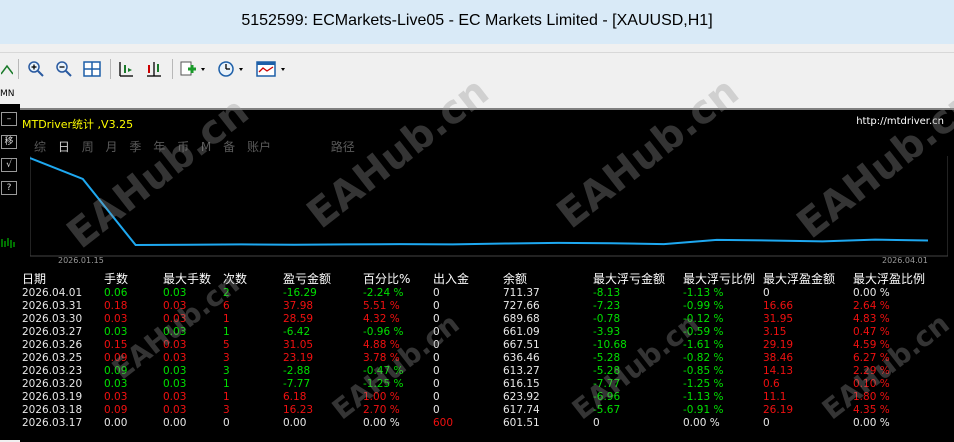  I want to click on table-cell: 617.74, so click(521, 410).